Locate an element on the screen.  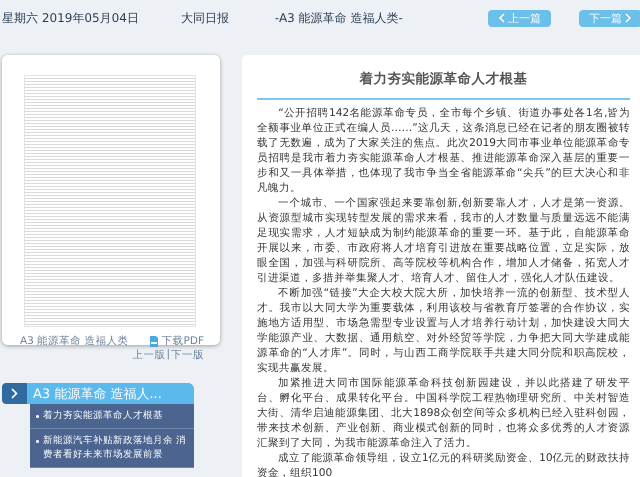
newspaper-page-placeholder is located at coordinates (110, 201).